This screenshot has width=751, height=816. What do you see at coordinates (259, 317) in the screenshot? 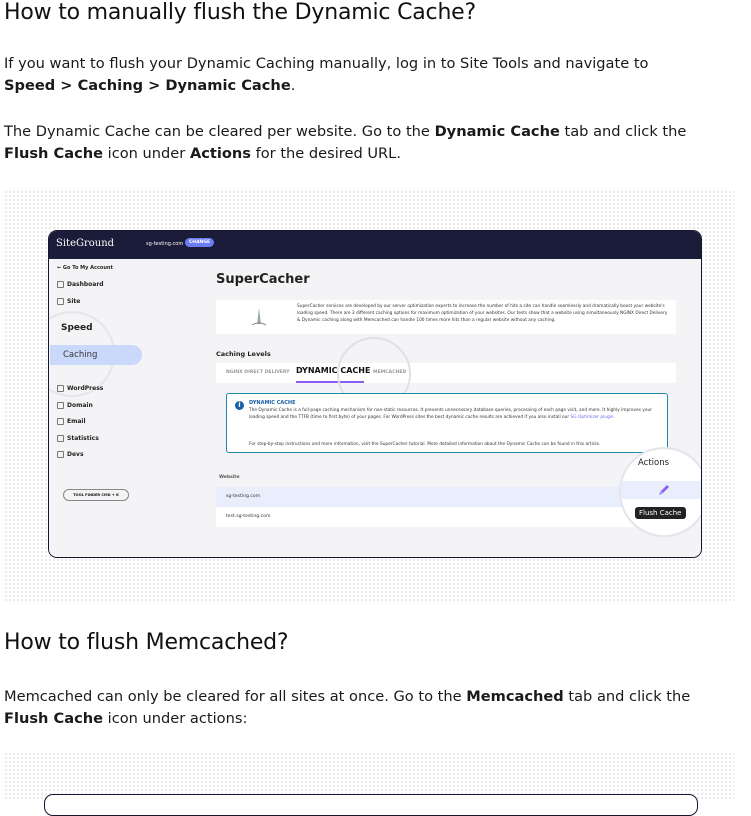
I see `supercacher-illustration-icon` at bounding box center [259, 317].